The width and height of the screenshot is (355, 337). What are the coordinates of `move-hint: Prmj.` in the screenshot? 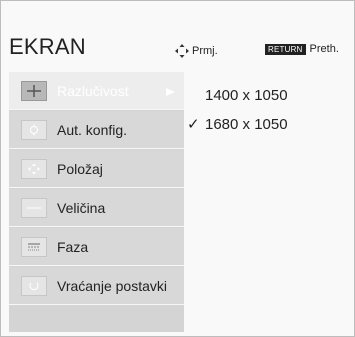 It's located at (196, 51).